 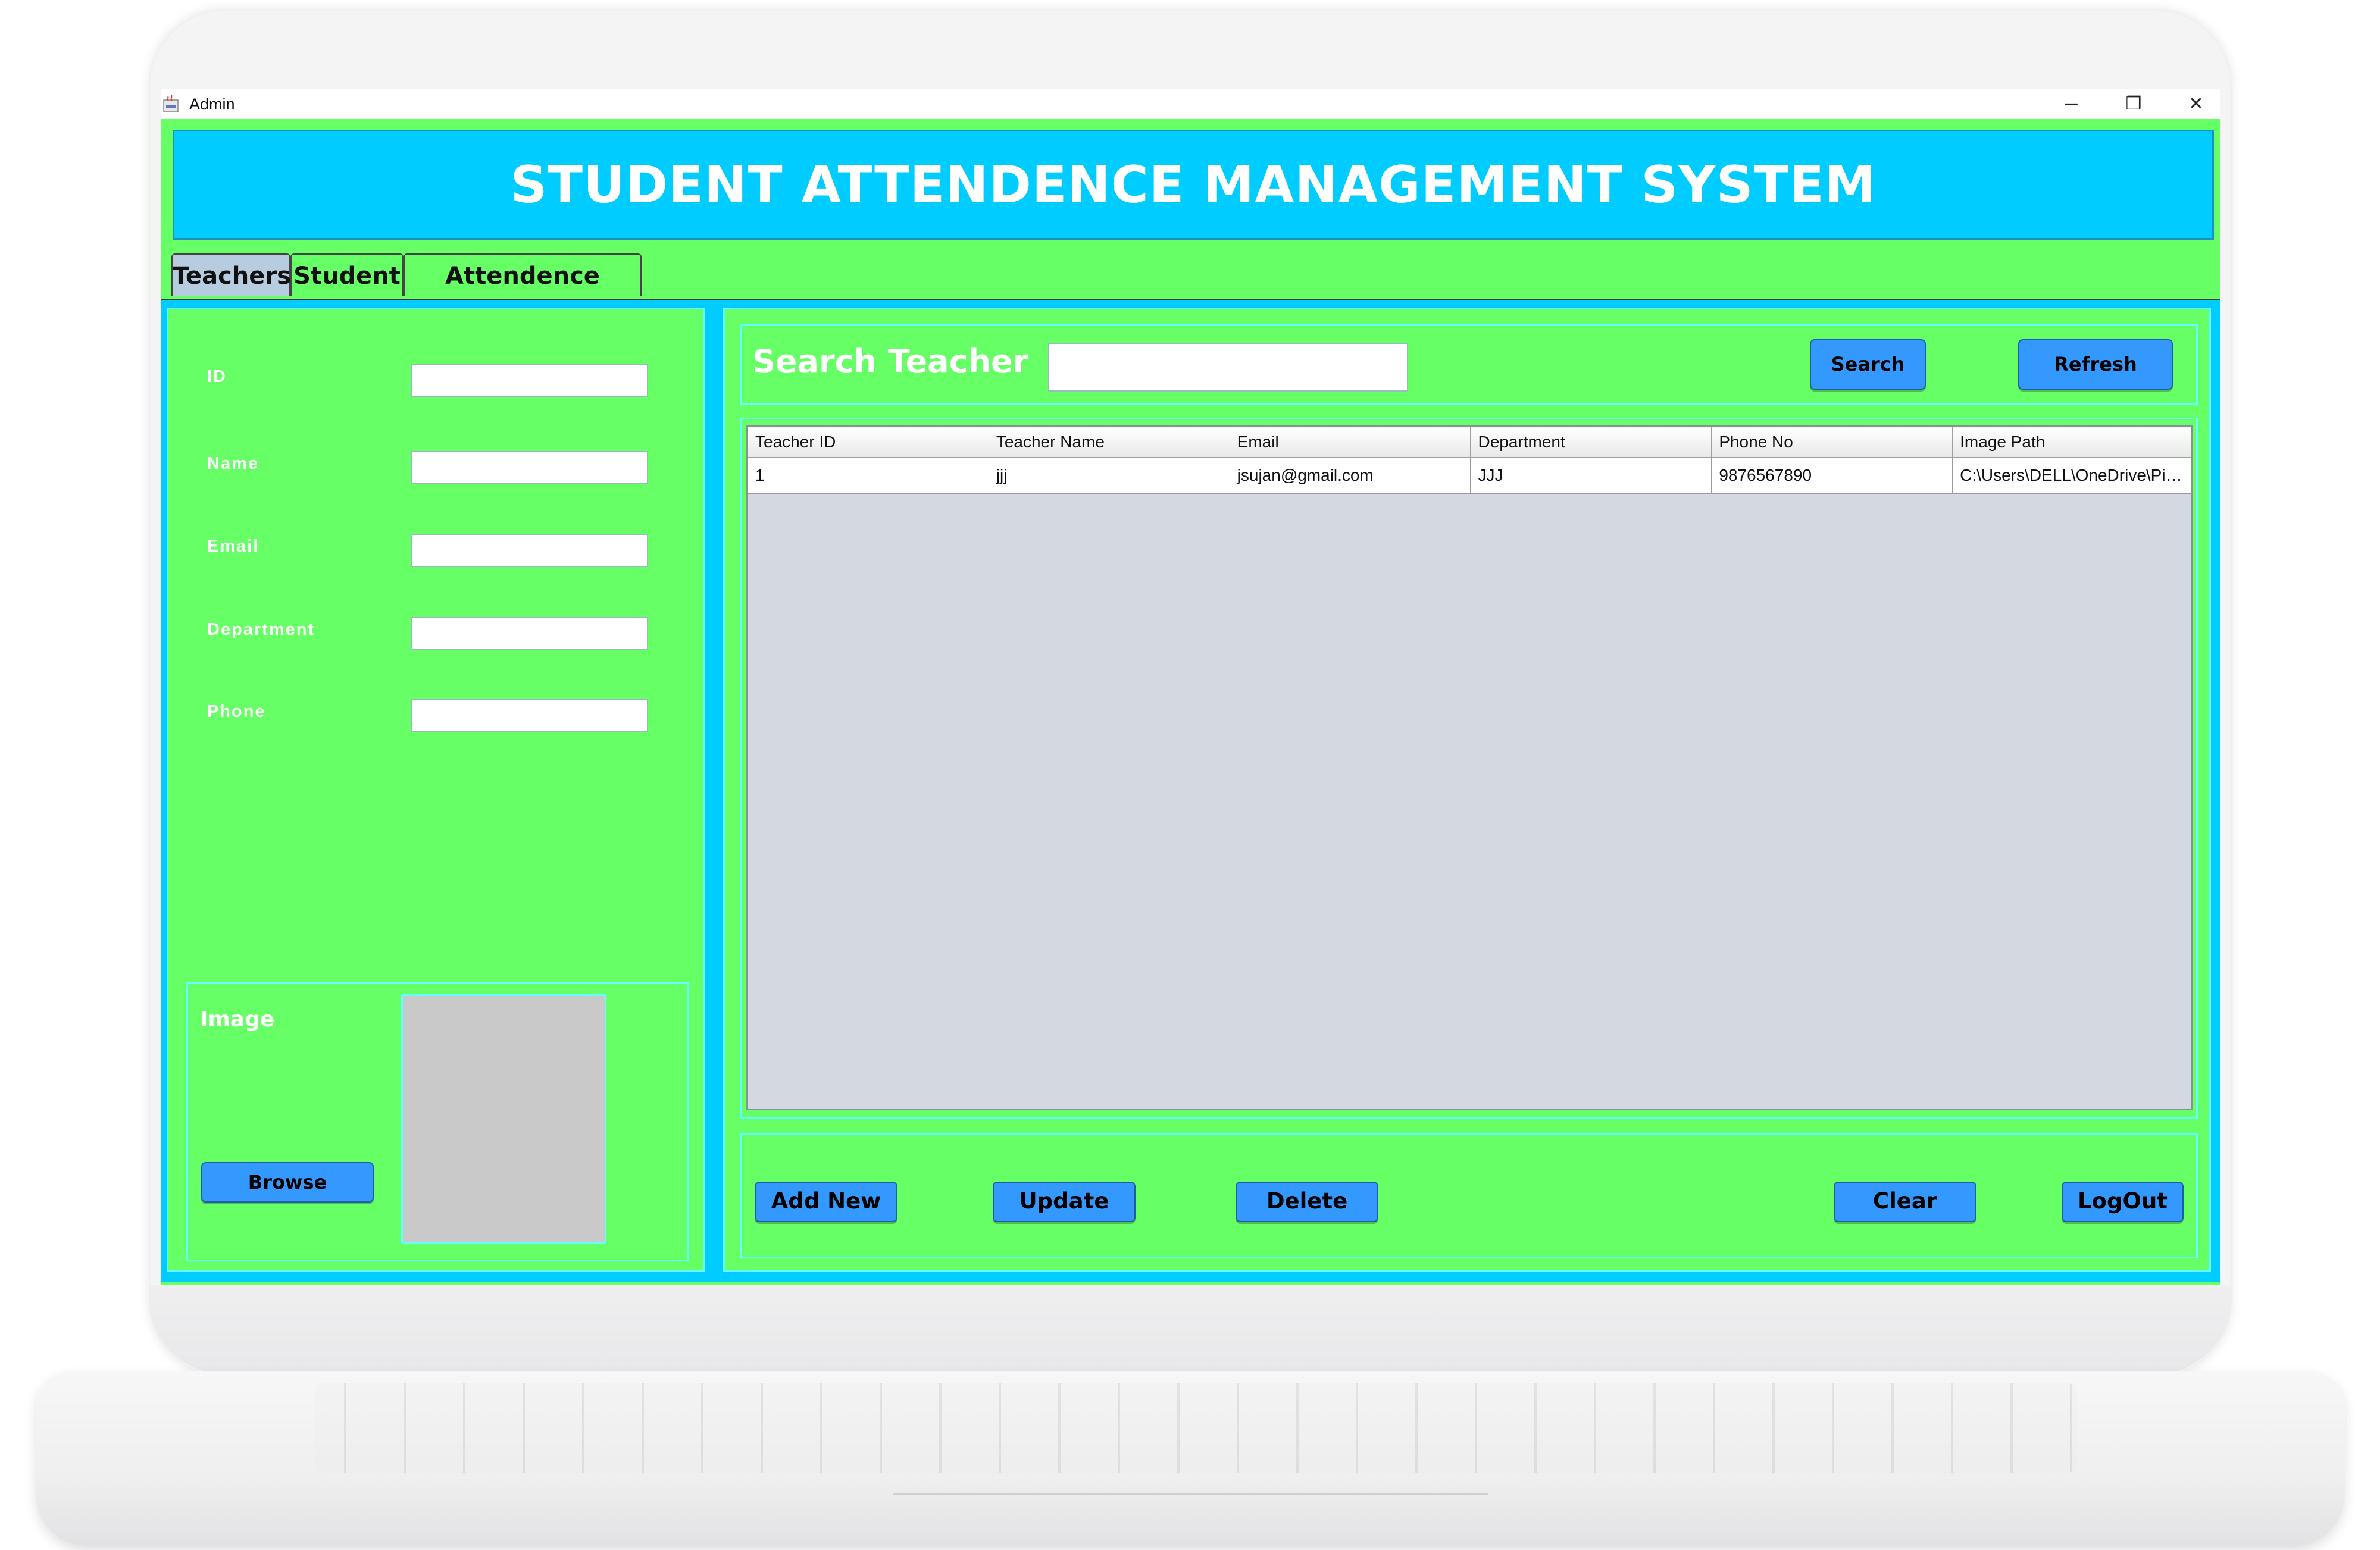 I want to click on column-header: Image Path, so click(x=2071, y=442).